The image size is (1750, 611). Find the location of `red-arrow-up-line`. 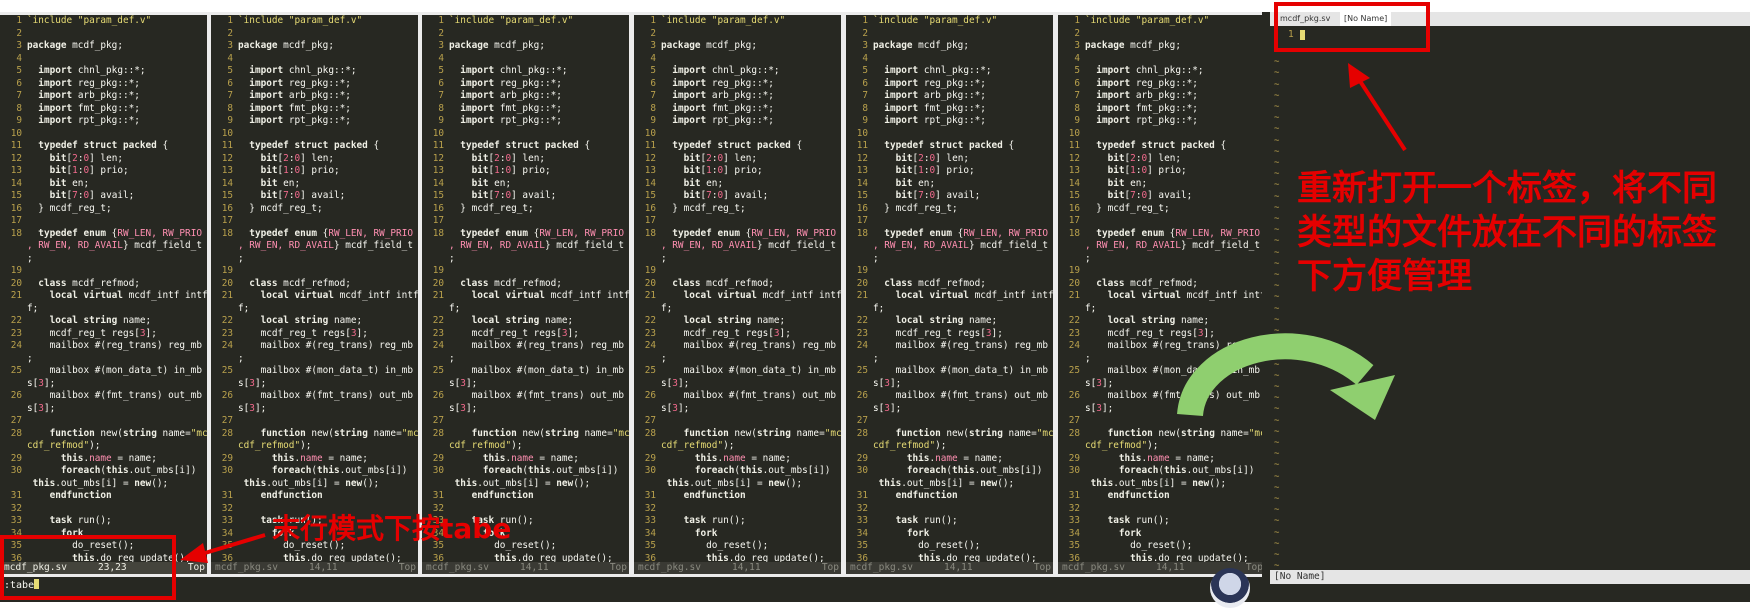

red-arrow-up-line is located at coordinates (1381, 114).